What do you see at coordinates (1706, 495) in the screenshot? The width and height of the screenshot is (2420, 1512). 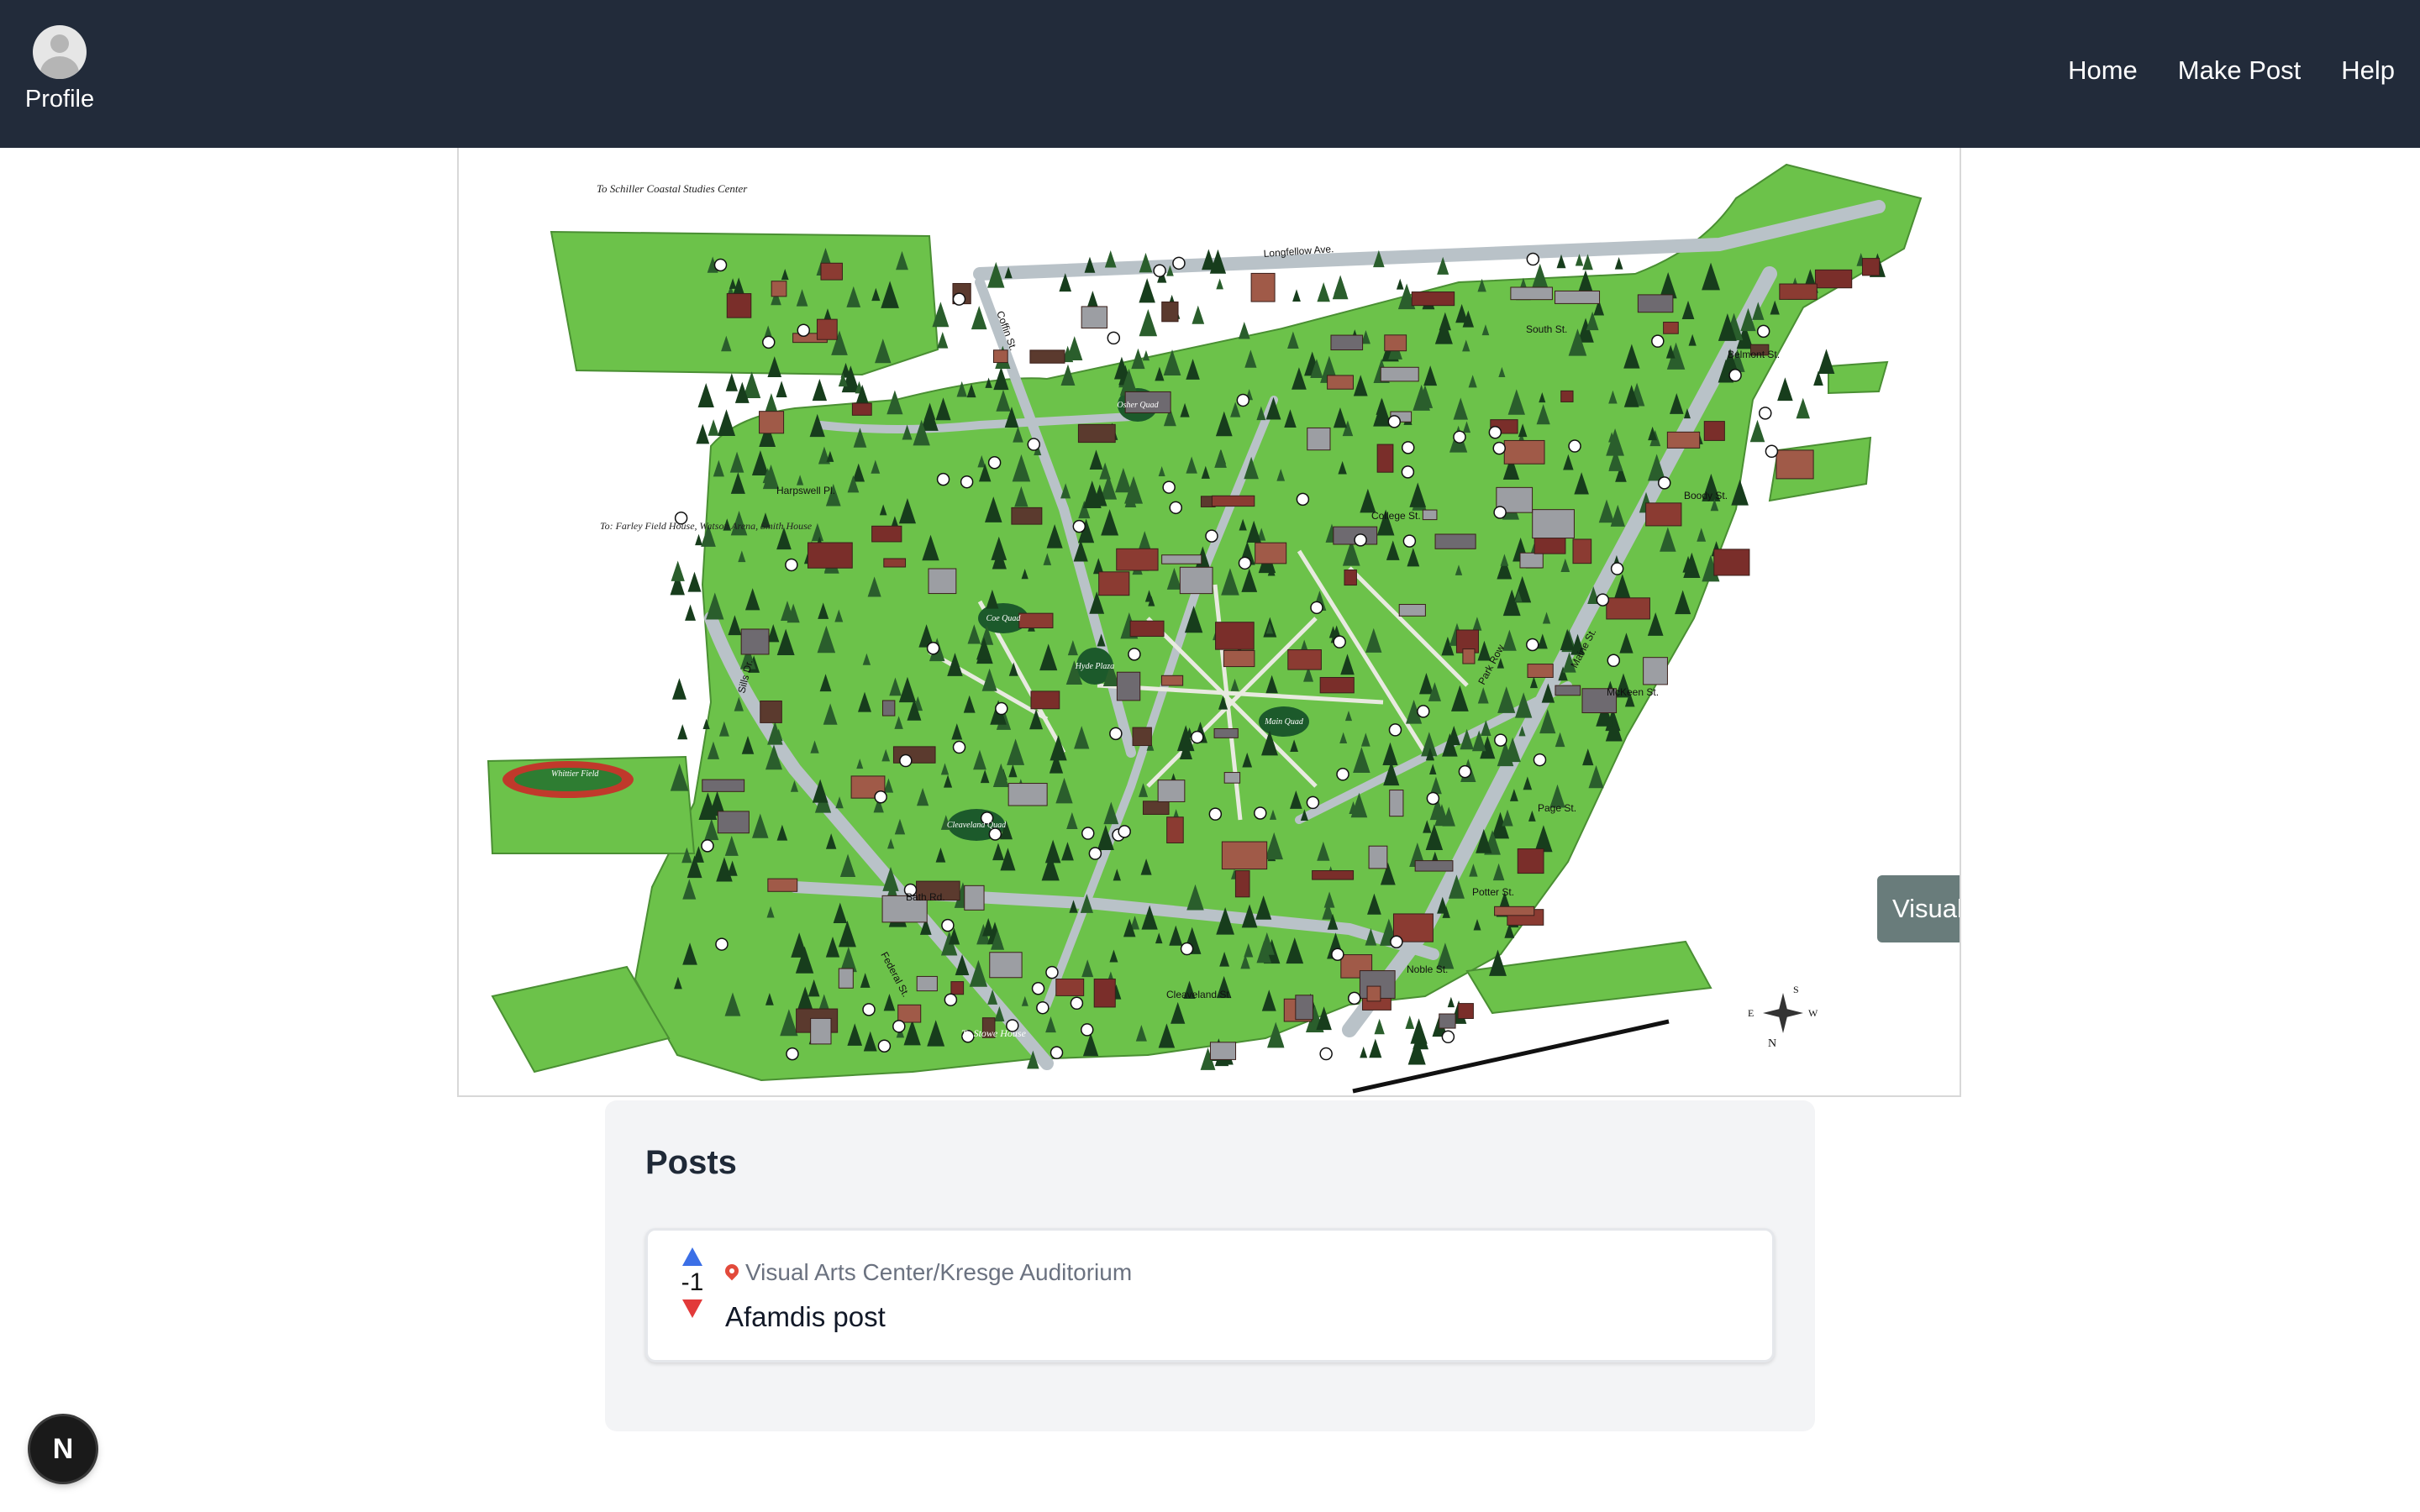 I see `street-boody: Boody St.` at bounding box center [1706, 495].